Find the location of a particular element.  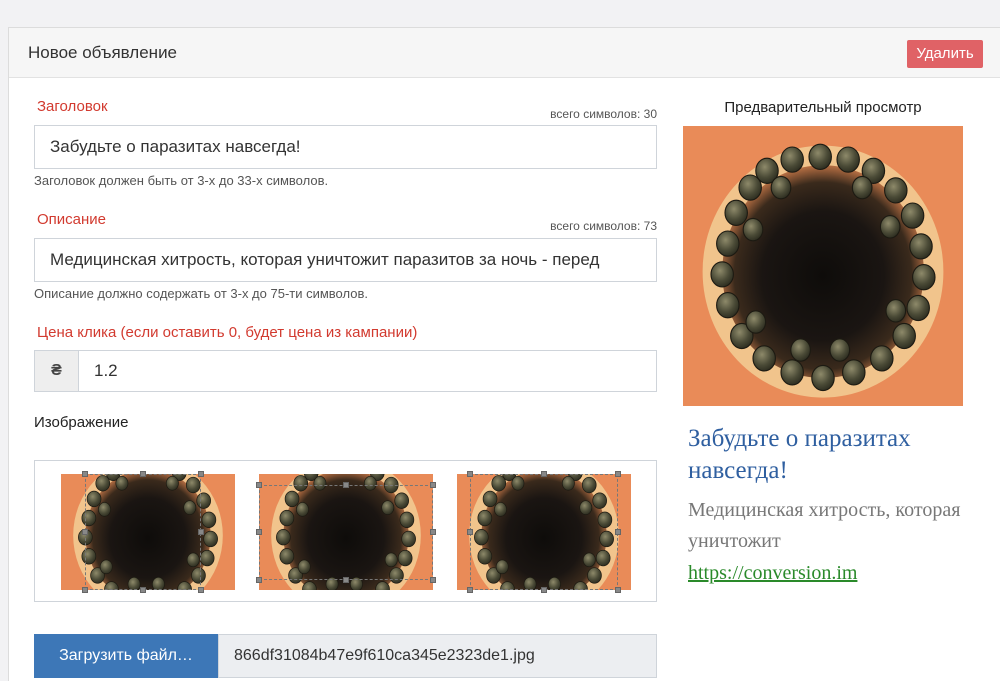

page-title: Новое объявление is located at coordinates (103, 52).